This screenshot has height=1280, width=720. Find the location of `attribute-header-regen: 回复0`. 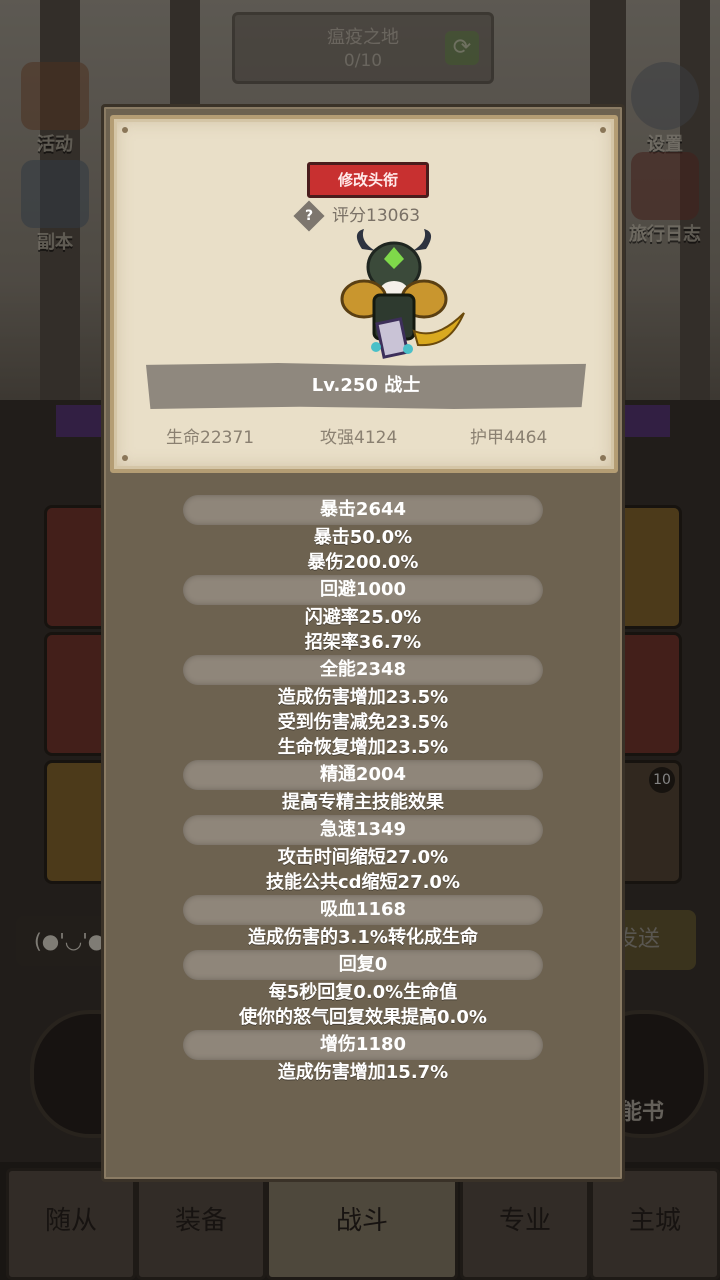

attribute-header-regen: 回复0 is located at coordinates (363, 965).